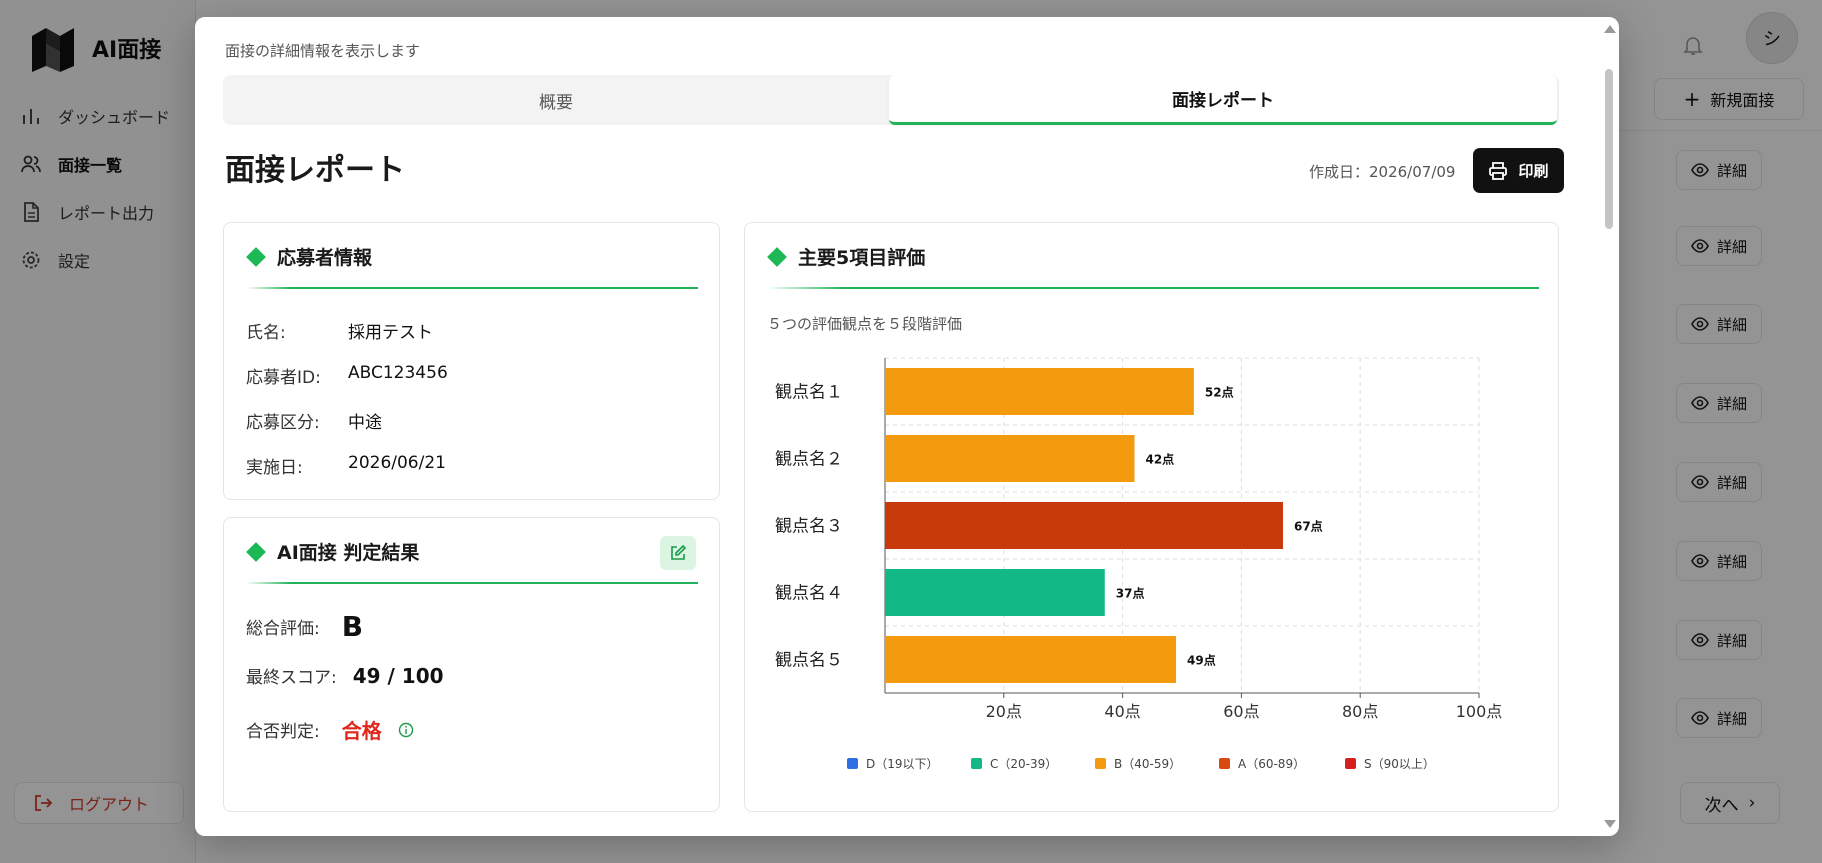  Describe the element at coordinates (902, 764) in the screenshot. I see `legend-label: D（19以下）` at that location.